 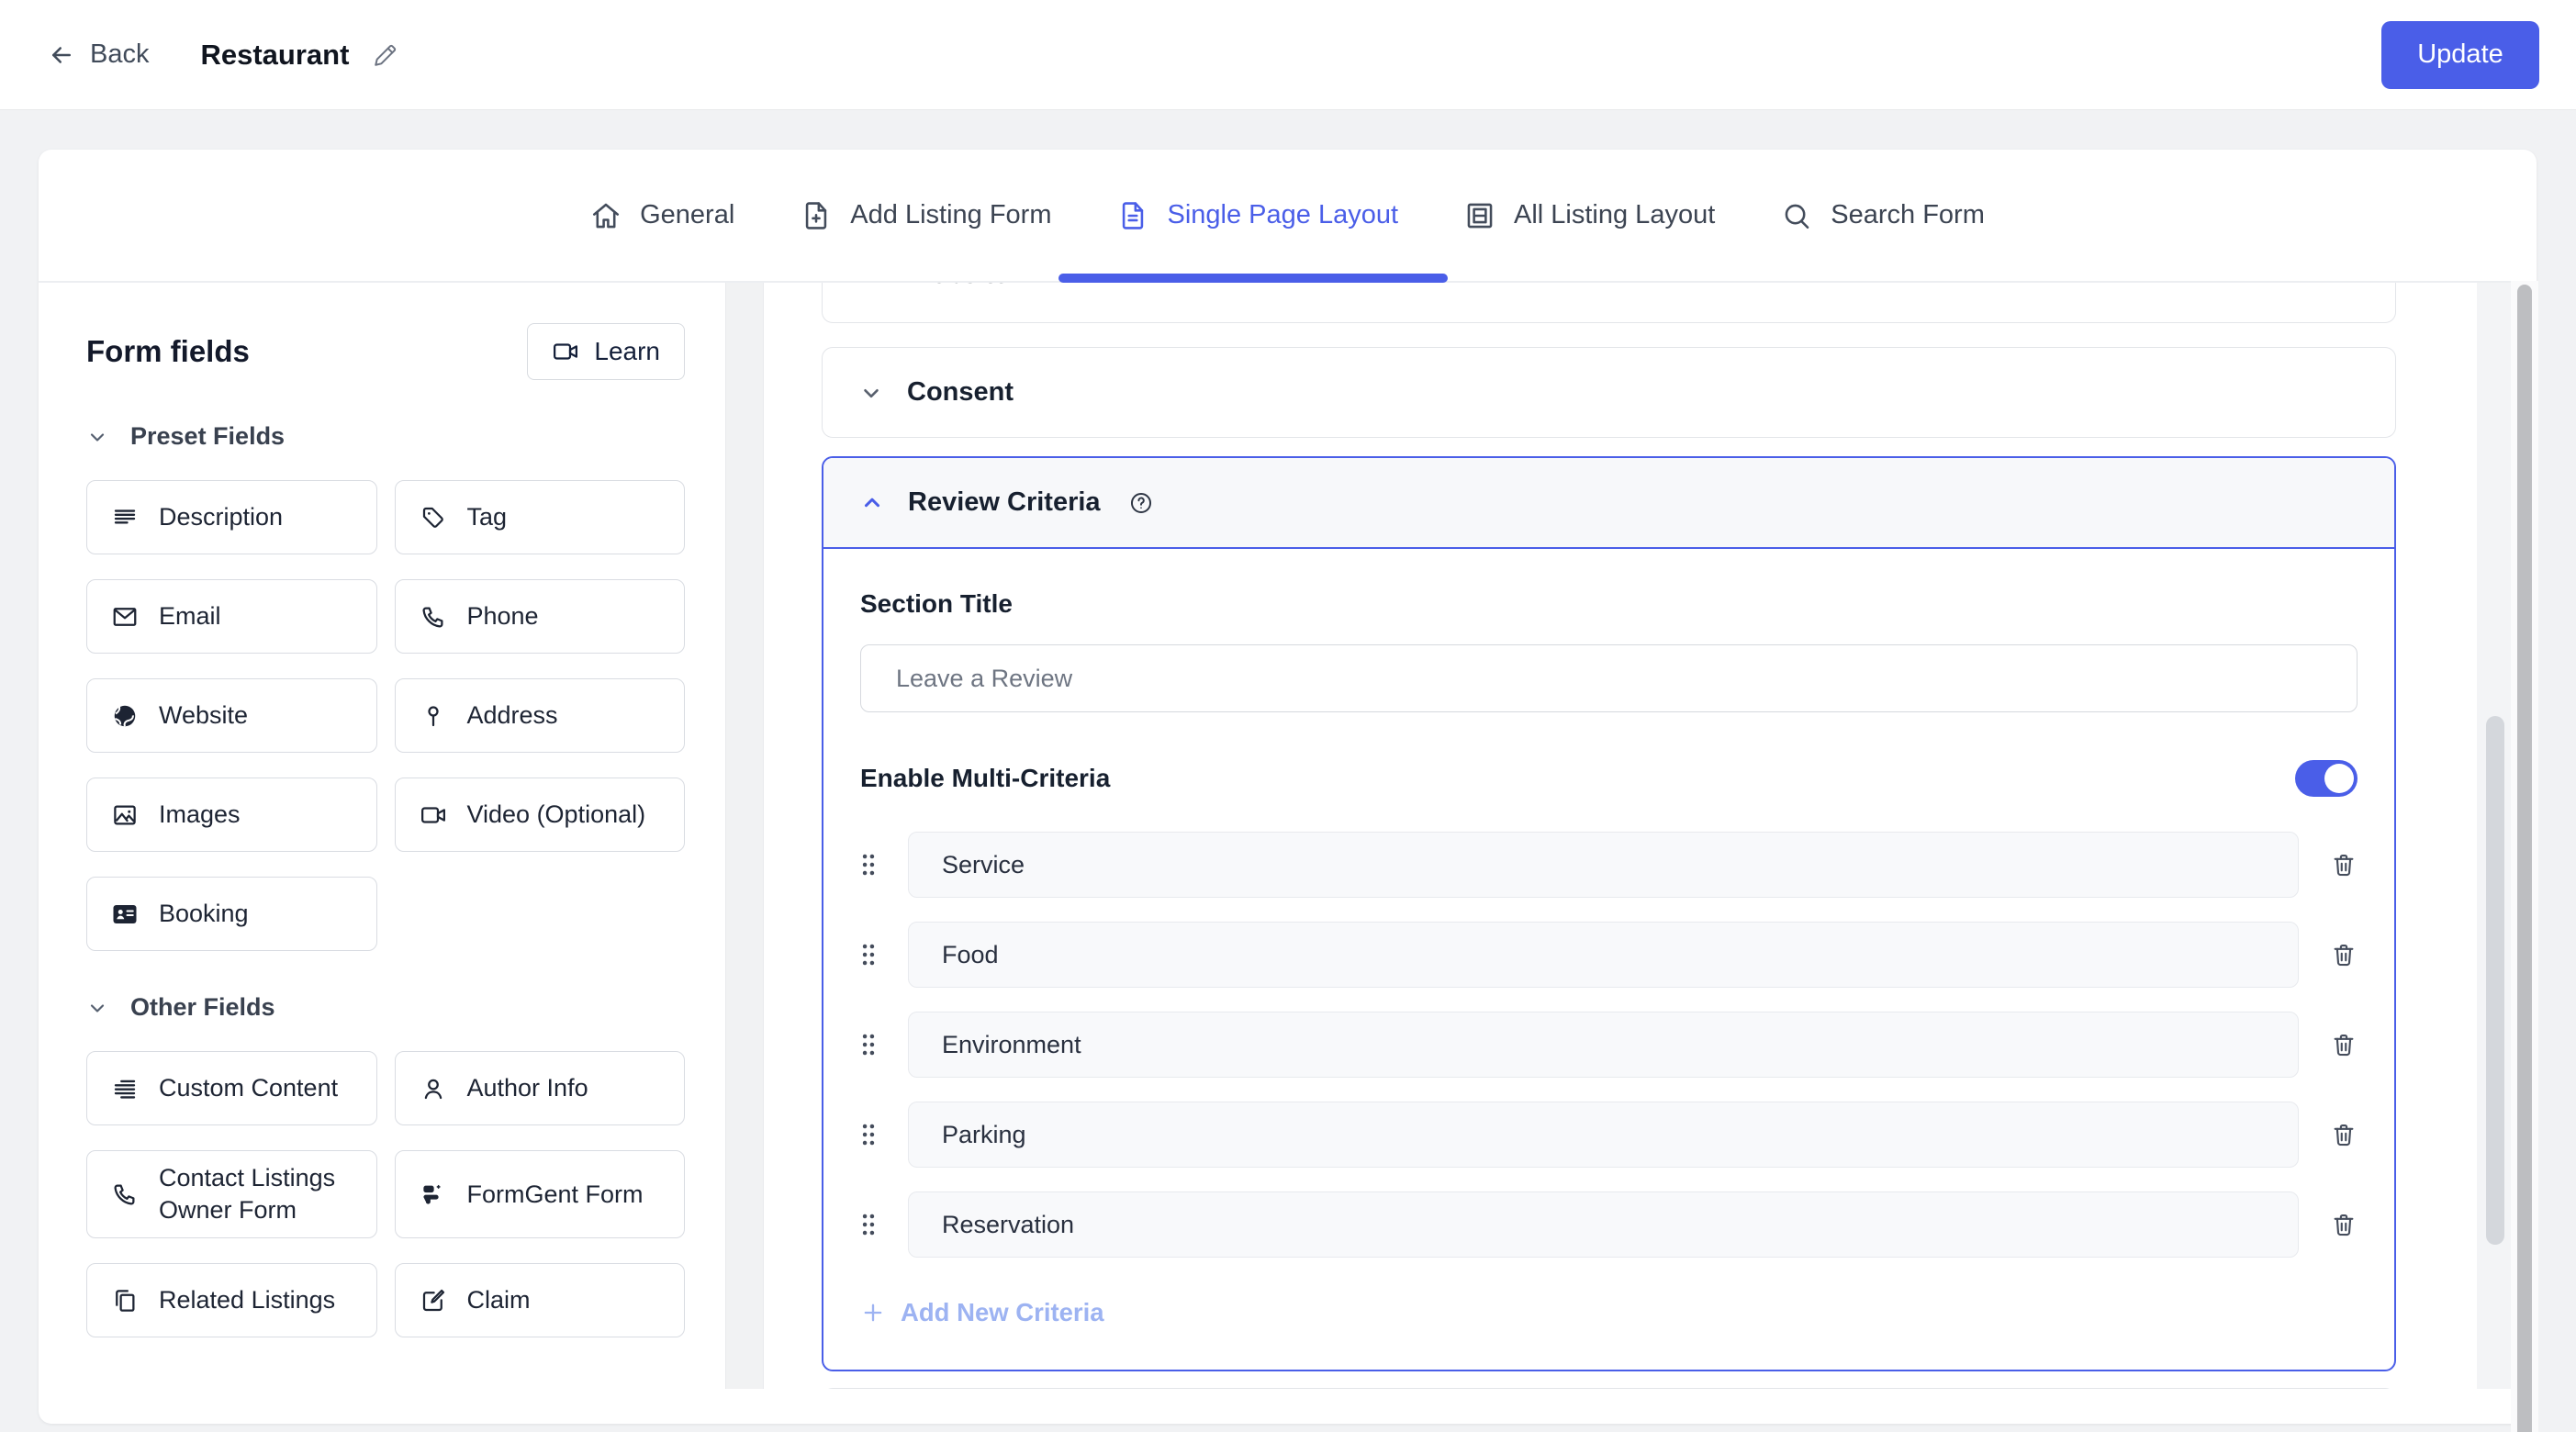 I want to click on update-button: Update, so click(x=2460, y=54).